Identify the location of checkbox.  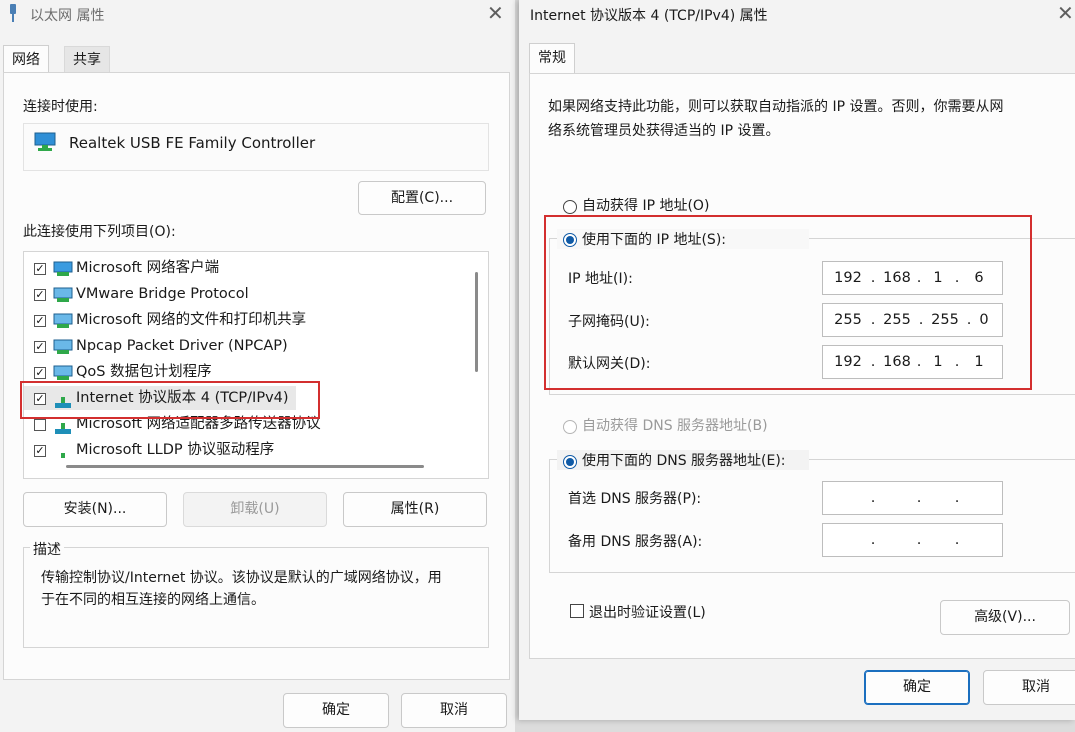
(40, 425).